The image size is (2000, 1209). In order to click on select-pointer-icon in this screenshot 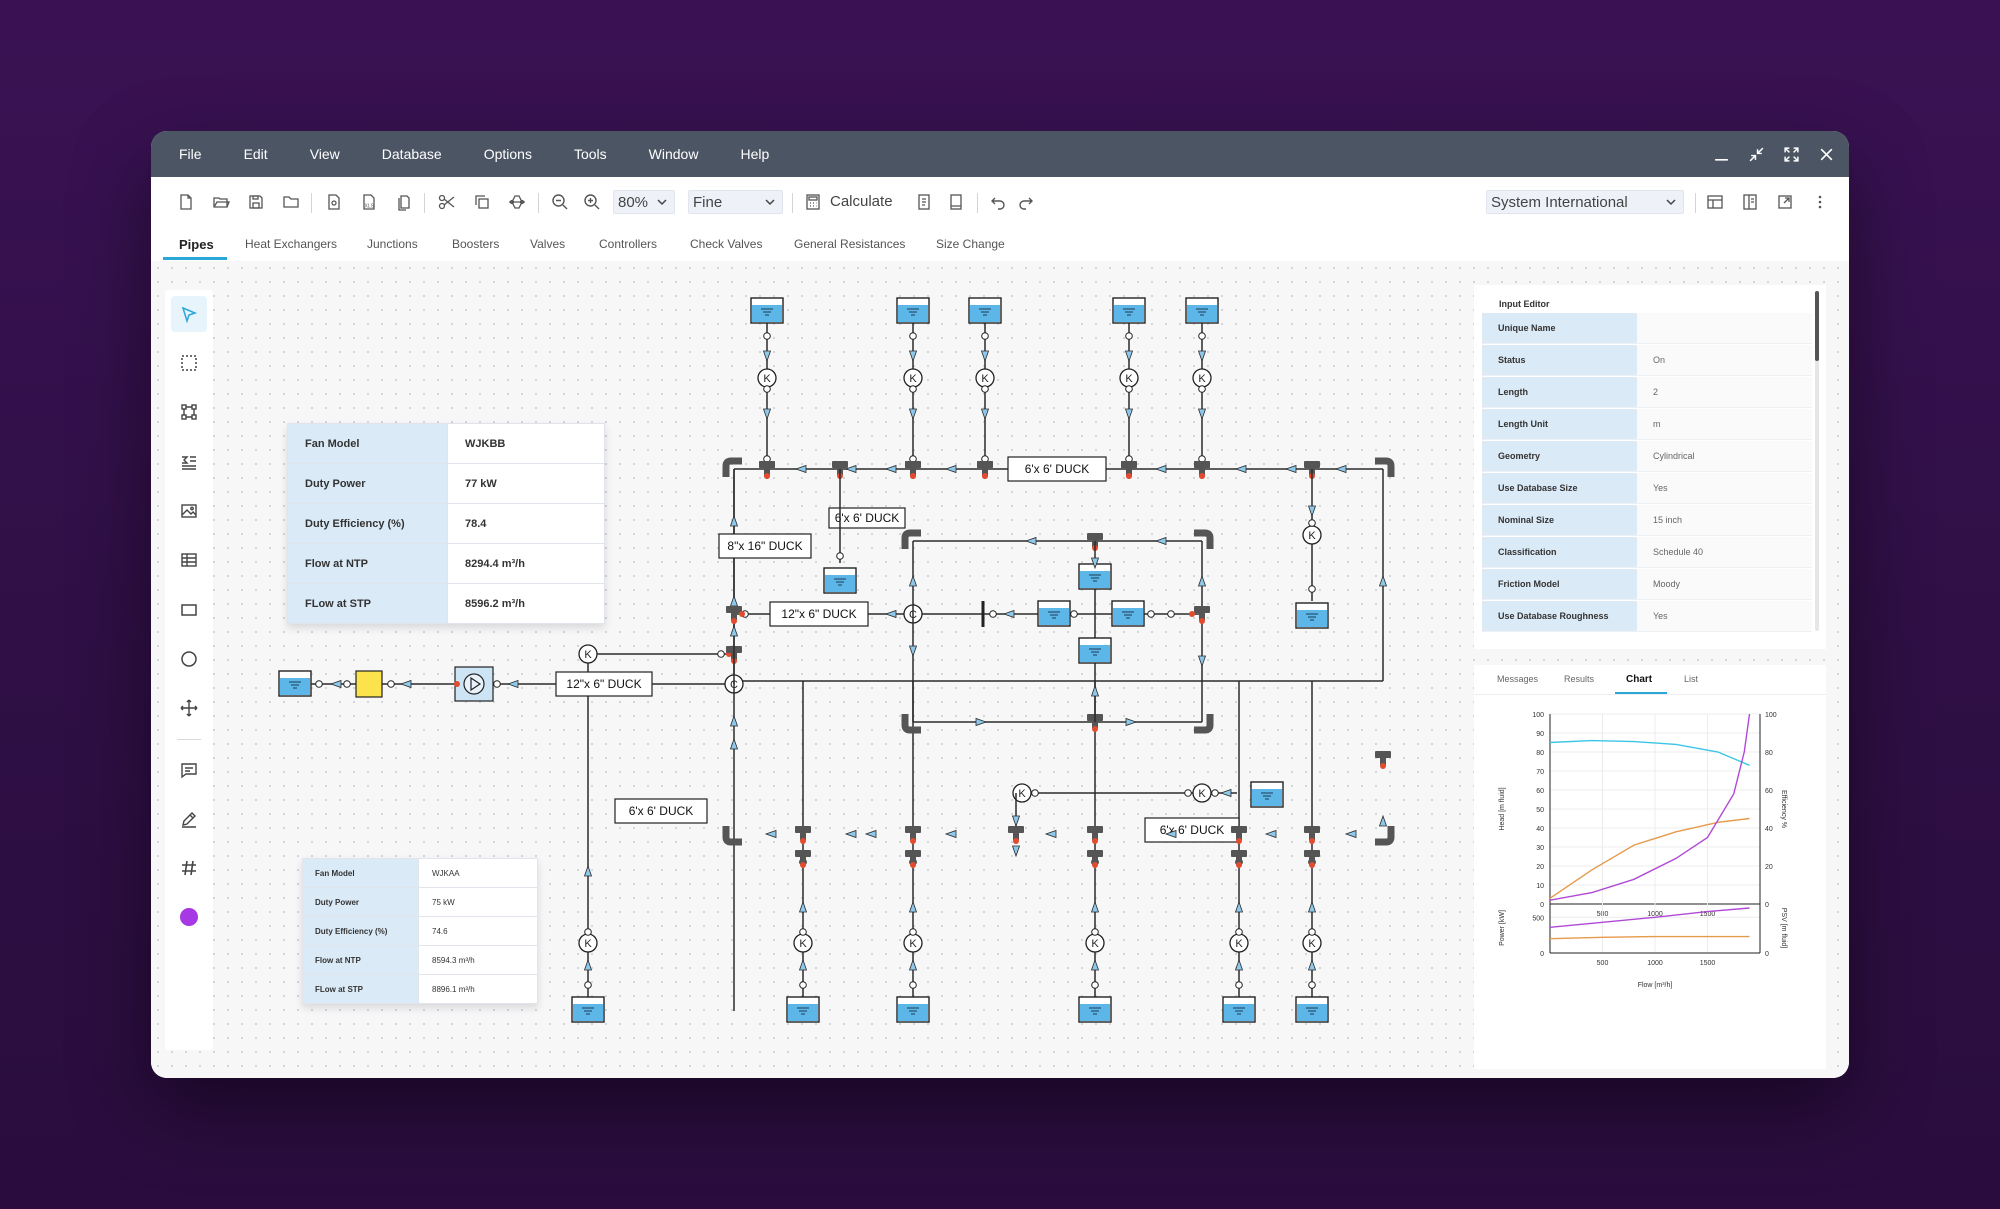, I will do `click(189, 314)`.